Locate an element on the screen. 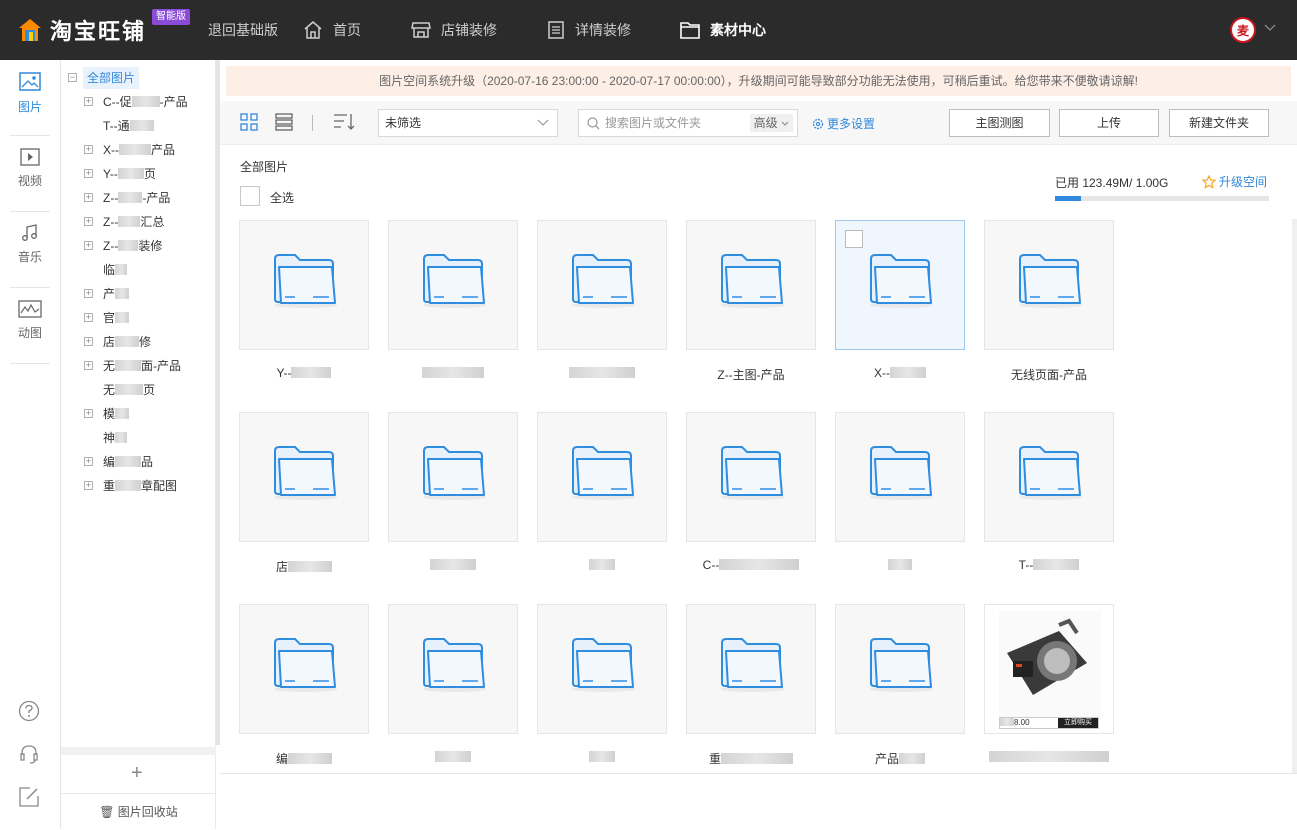 This screenshot has width=1297, height=830. brand-logo: 淘宝旺铺 is located at coordinates (82, 30).